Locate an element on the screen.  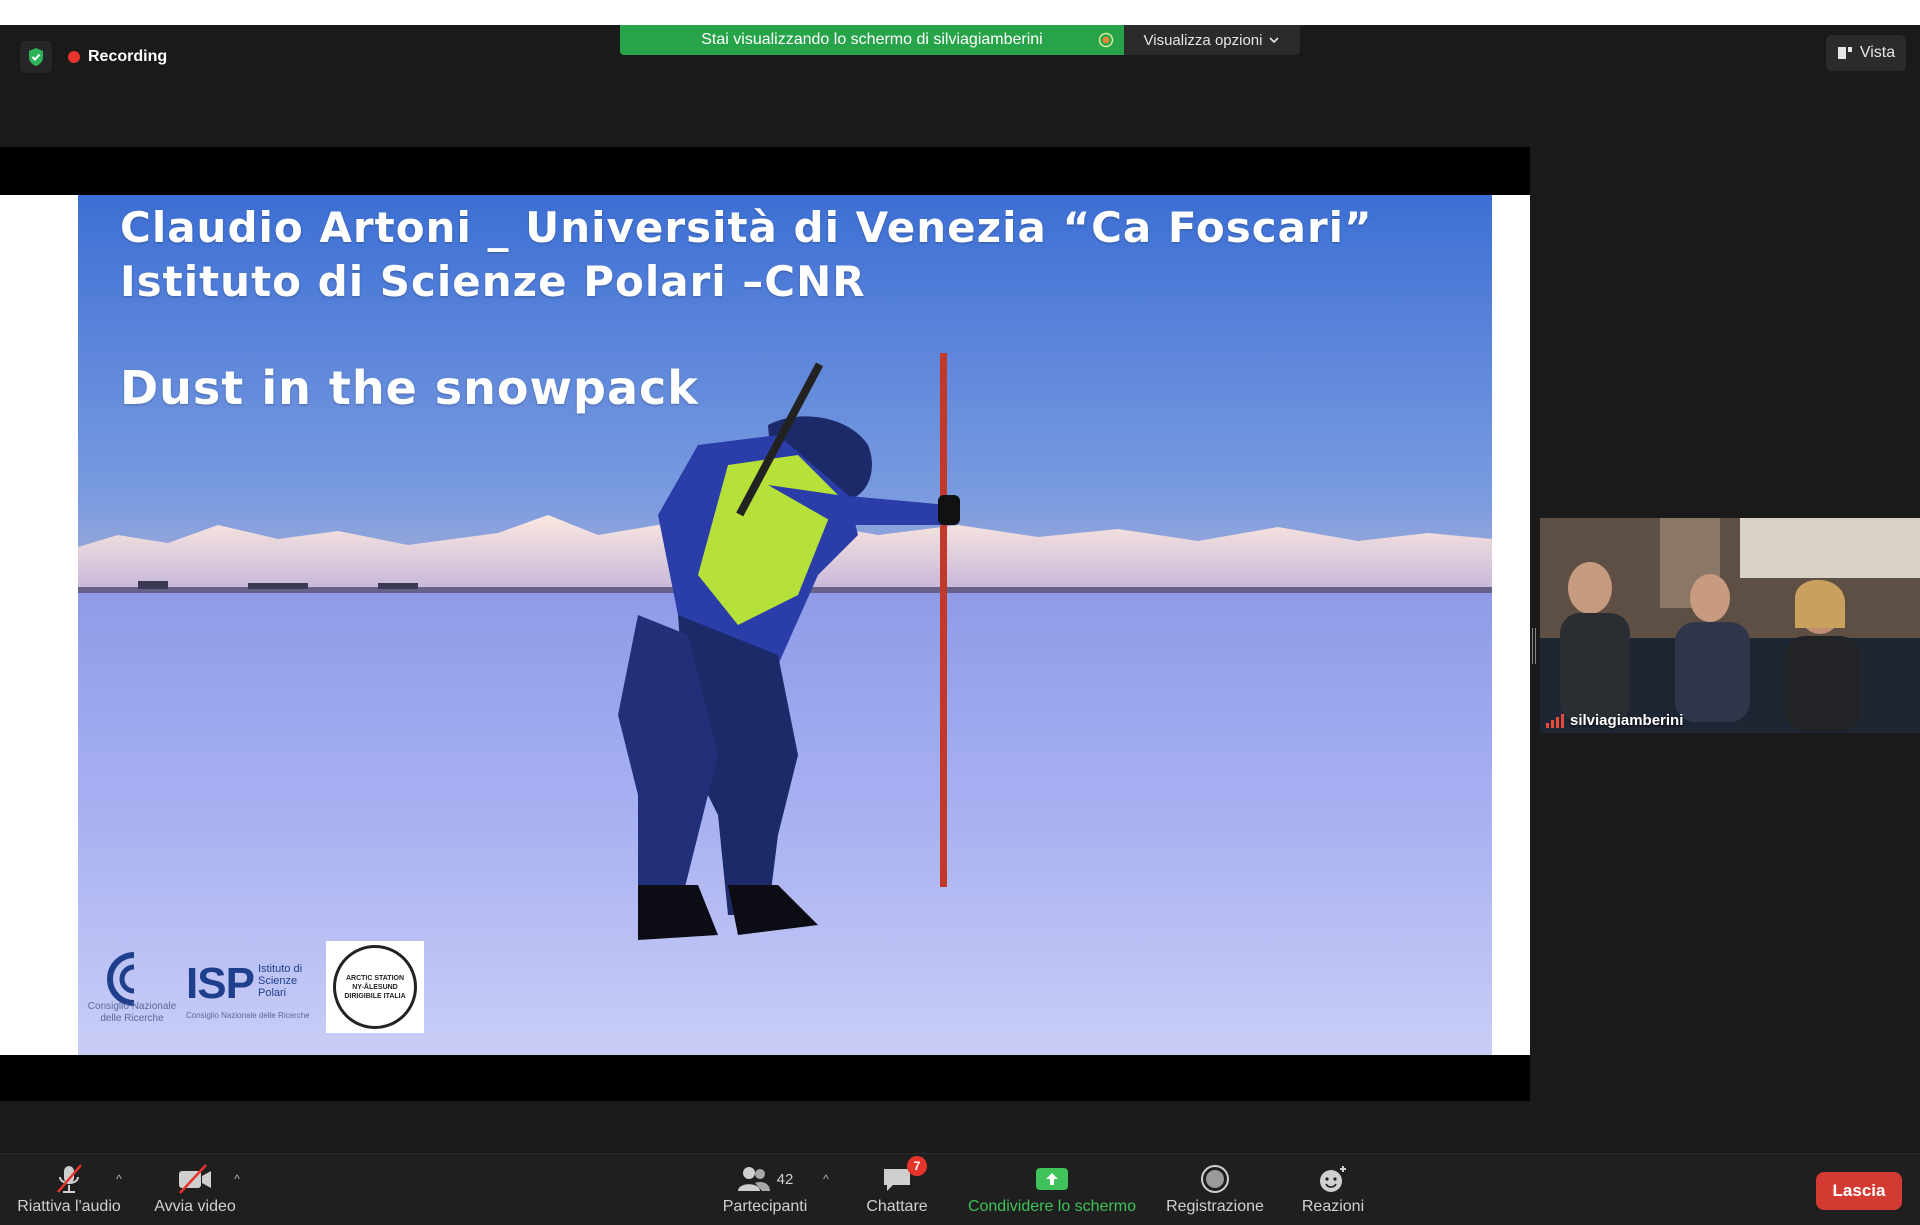
arctic-logo-top: ARCTIC STATION is located at coordinates (375, 978).